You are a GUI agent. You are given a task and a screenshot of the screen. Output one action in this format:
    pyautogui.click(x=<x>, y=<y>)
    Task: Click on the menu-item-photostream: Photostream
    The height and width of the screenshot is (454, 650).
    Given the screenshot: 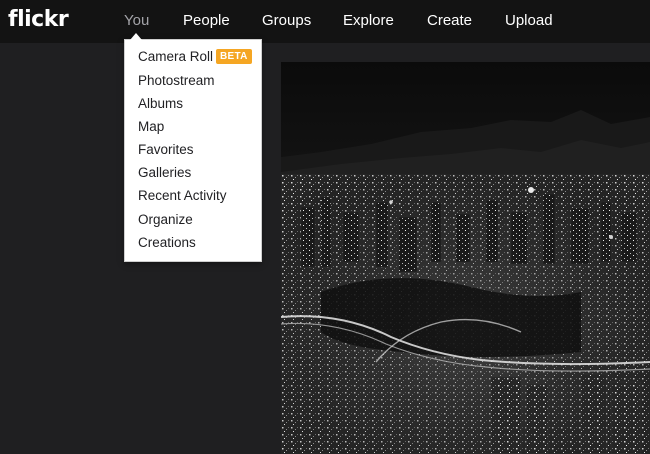 What is the action you would take?
    pyautogui.click(x=176, y=80)
    